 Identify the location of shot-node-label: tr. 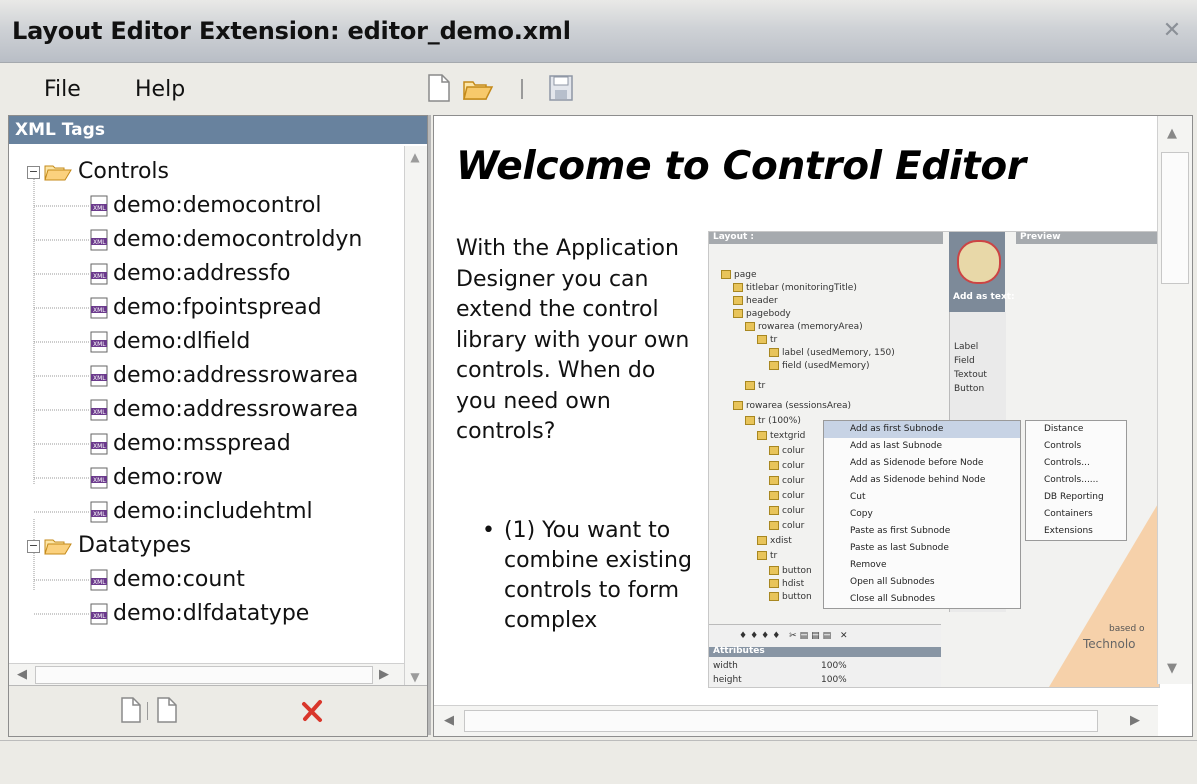
(774, 340).